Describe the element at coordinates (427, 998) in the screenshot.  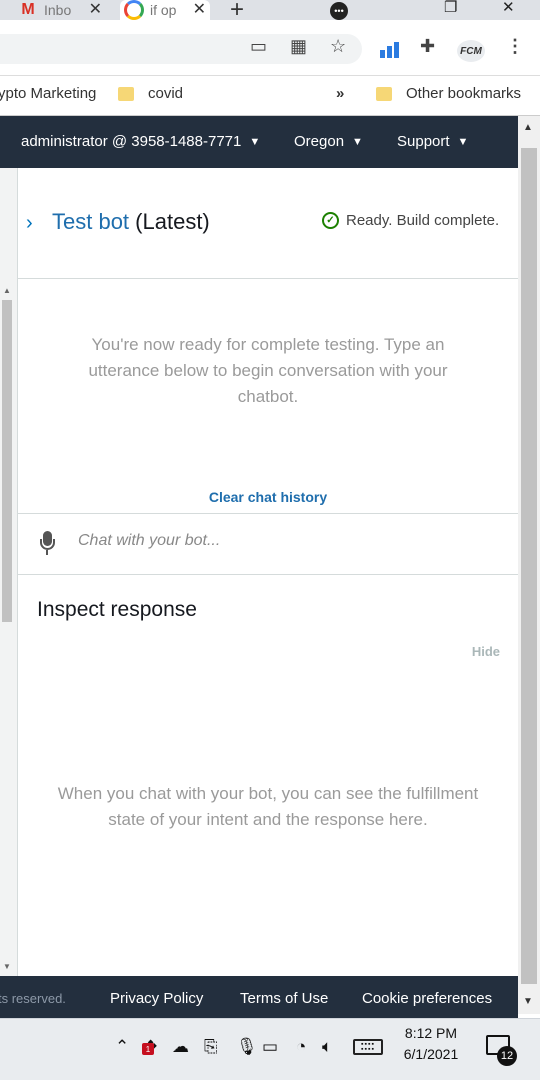
I see `cookie-preferences-link: Cookie preferences` at that location.